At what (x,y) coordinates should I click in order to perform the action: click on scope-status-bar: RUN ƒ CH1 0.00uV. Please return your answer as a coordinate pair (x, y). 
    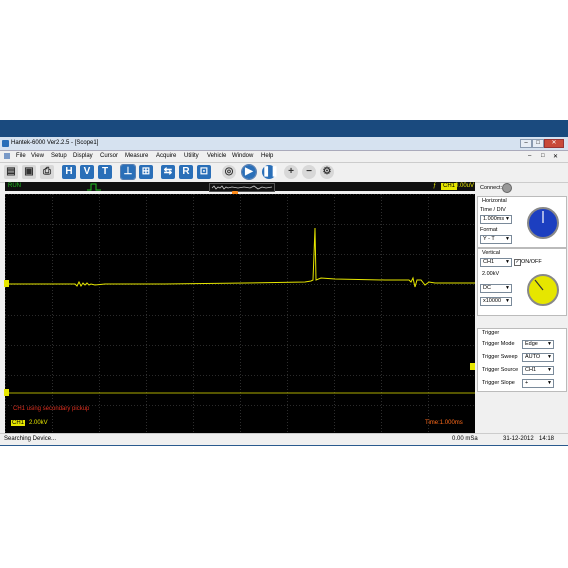
    Looking at the image, I should click on (240, 187).